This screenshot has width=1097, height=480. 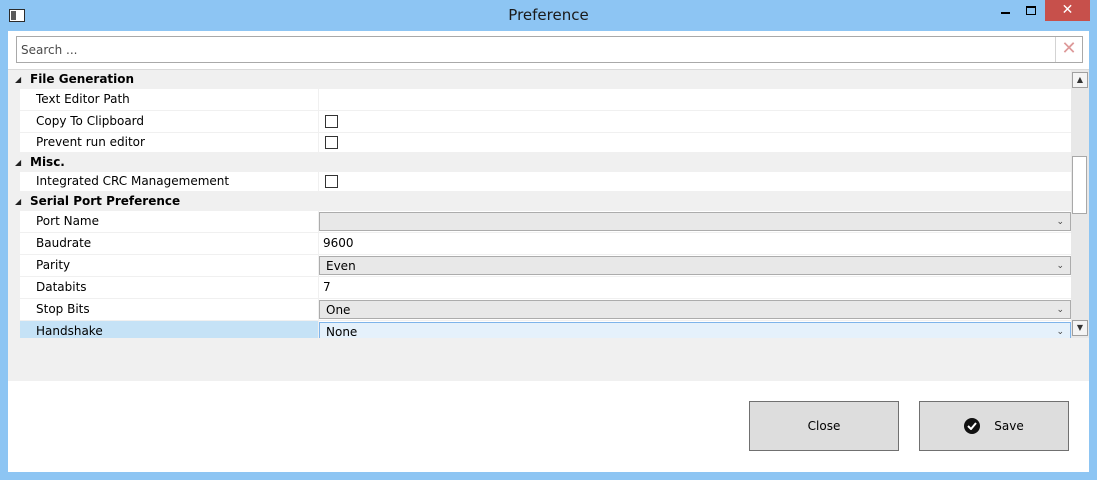 What do you see at coordinates (342, 331) in the screenshot?
I see `dropdown-value: None` at bounding box center [342, 331].